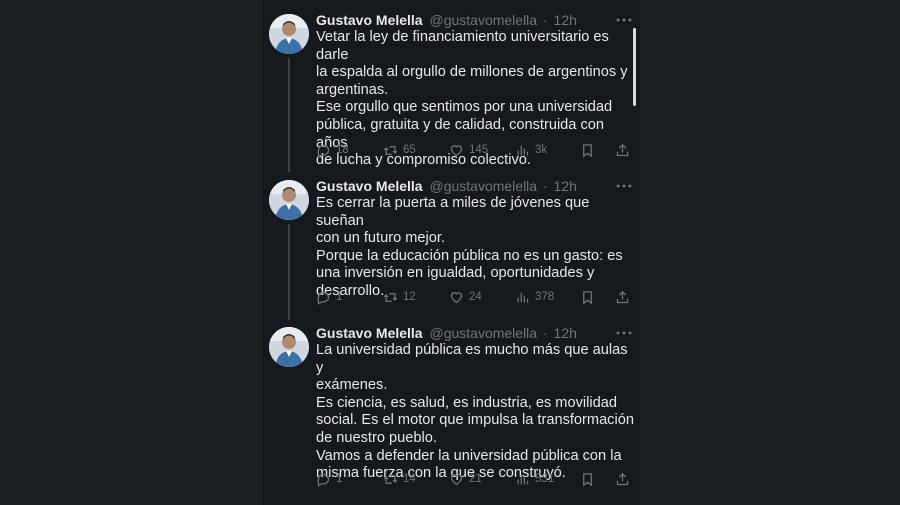 The width and height of the screenshot is (900, 505). Describe the element at coordinates (352, 385) in the screenshot. I see `tweet-text-line: exámenes.` at that location.